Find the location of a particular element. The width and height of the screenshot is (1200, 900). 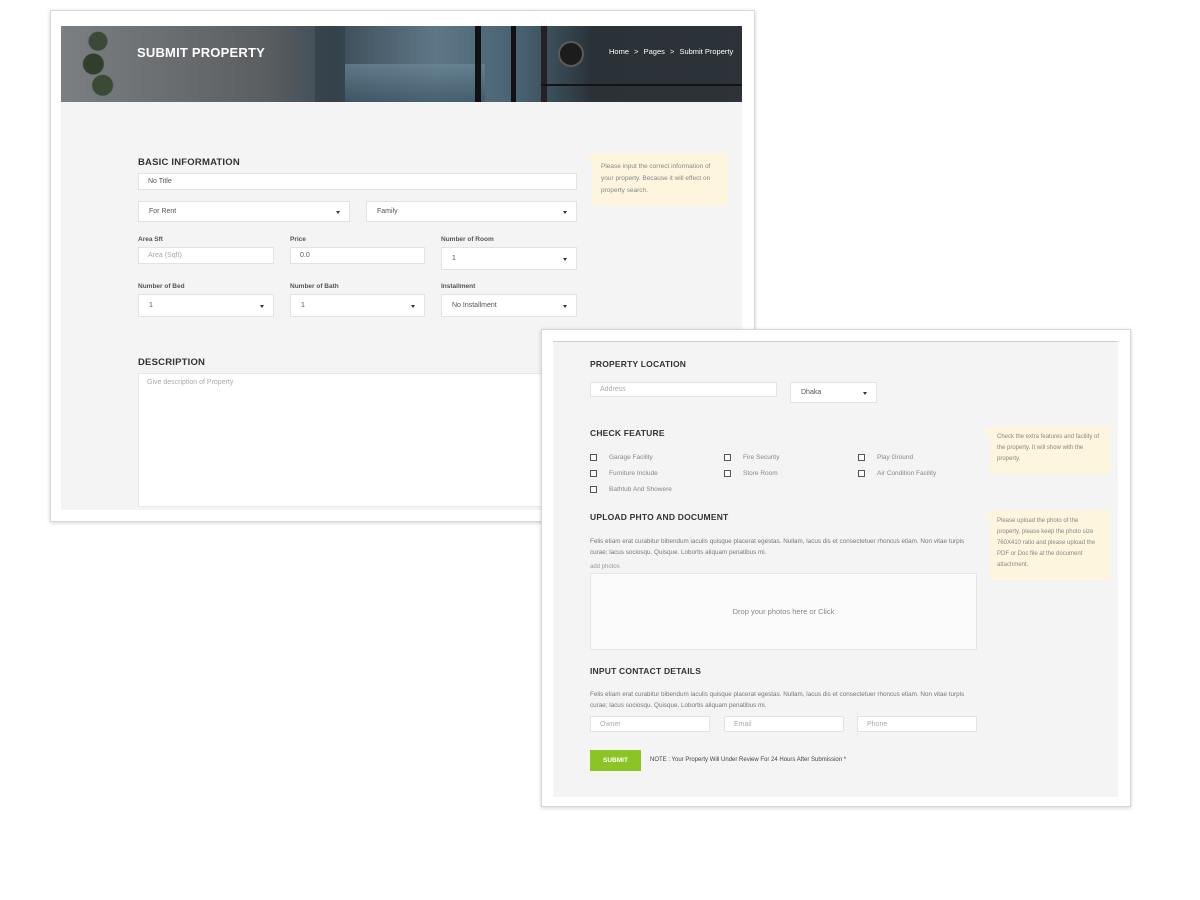

address-input: Address is located at coordinates (683, 389).